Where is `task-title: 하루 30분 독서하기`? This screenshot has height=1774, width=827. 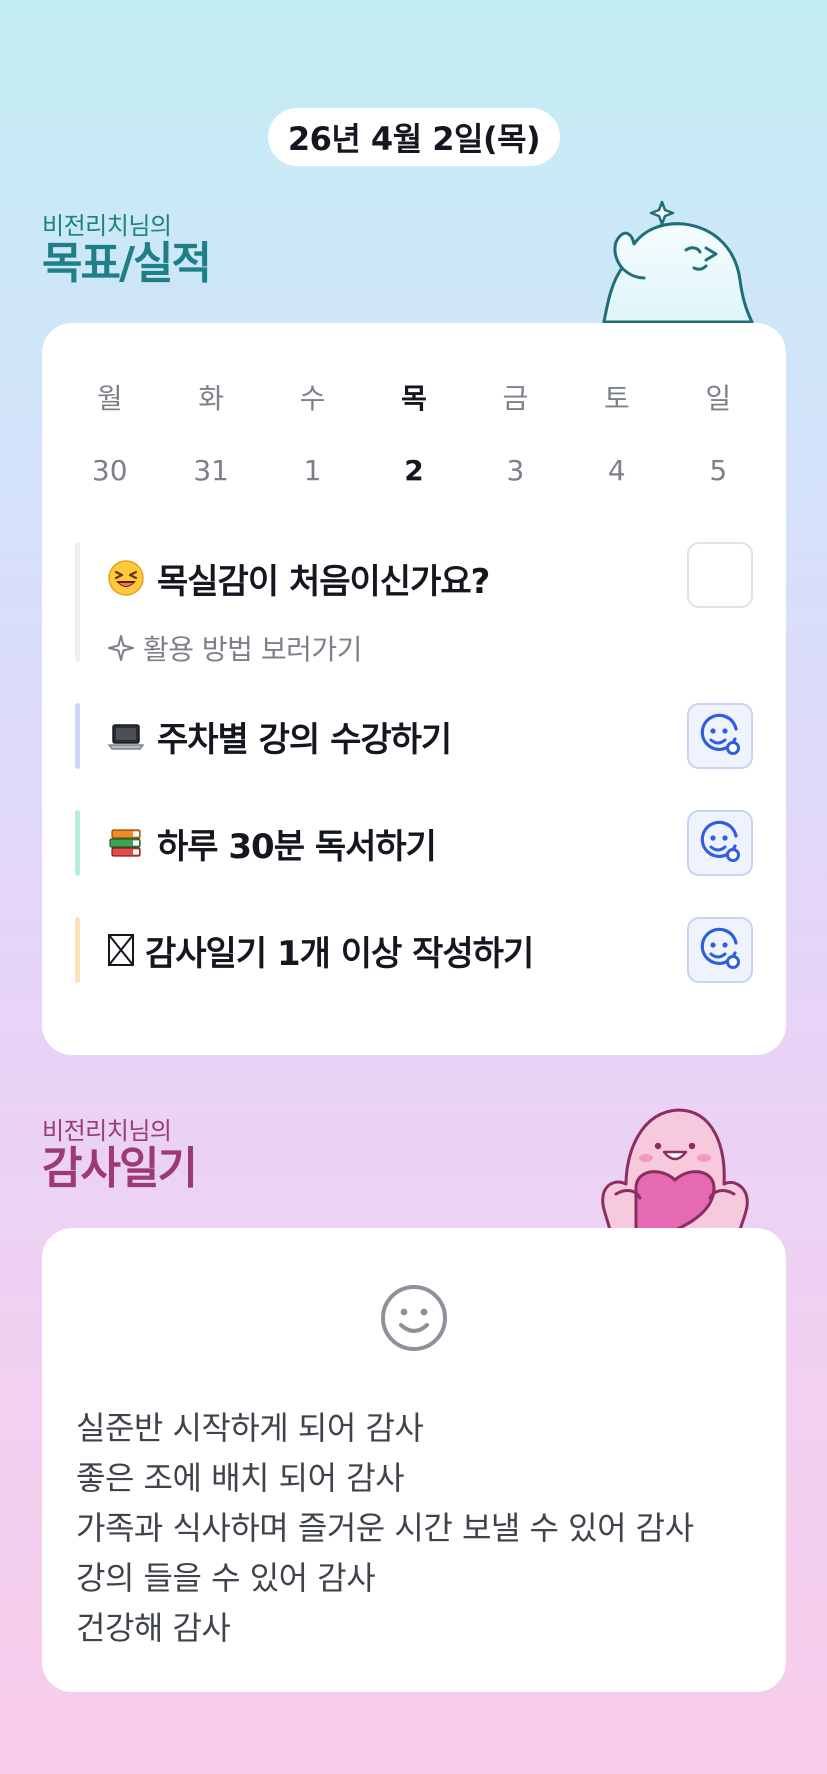 task-title: 하루 30분 독서하기 is located at coordinates (272, 843).